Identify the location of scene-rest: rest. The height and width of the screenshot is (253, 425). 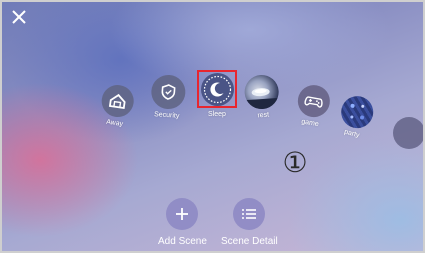
(262, 96).